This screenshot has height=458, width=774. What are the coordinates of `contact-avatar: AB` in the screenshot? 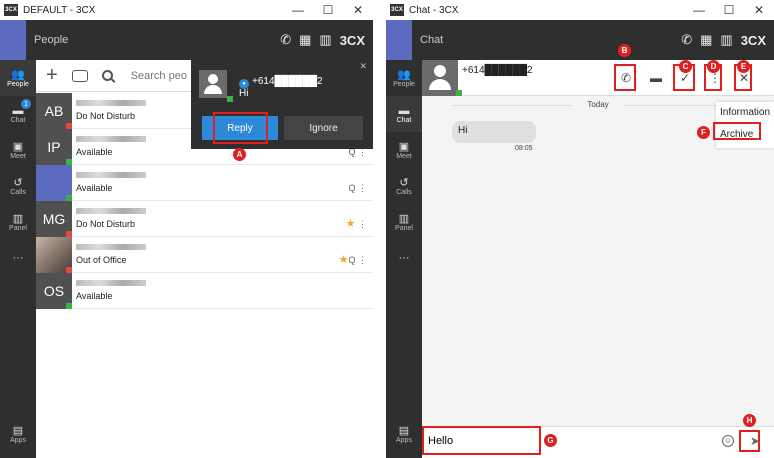 It's located at (54, 110).